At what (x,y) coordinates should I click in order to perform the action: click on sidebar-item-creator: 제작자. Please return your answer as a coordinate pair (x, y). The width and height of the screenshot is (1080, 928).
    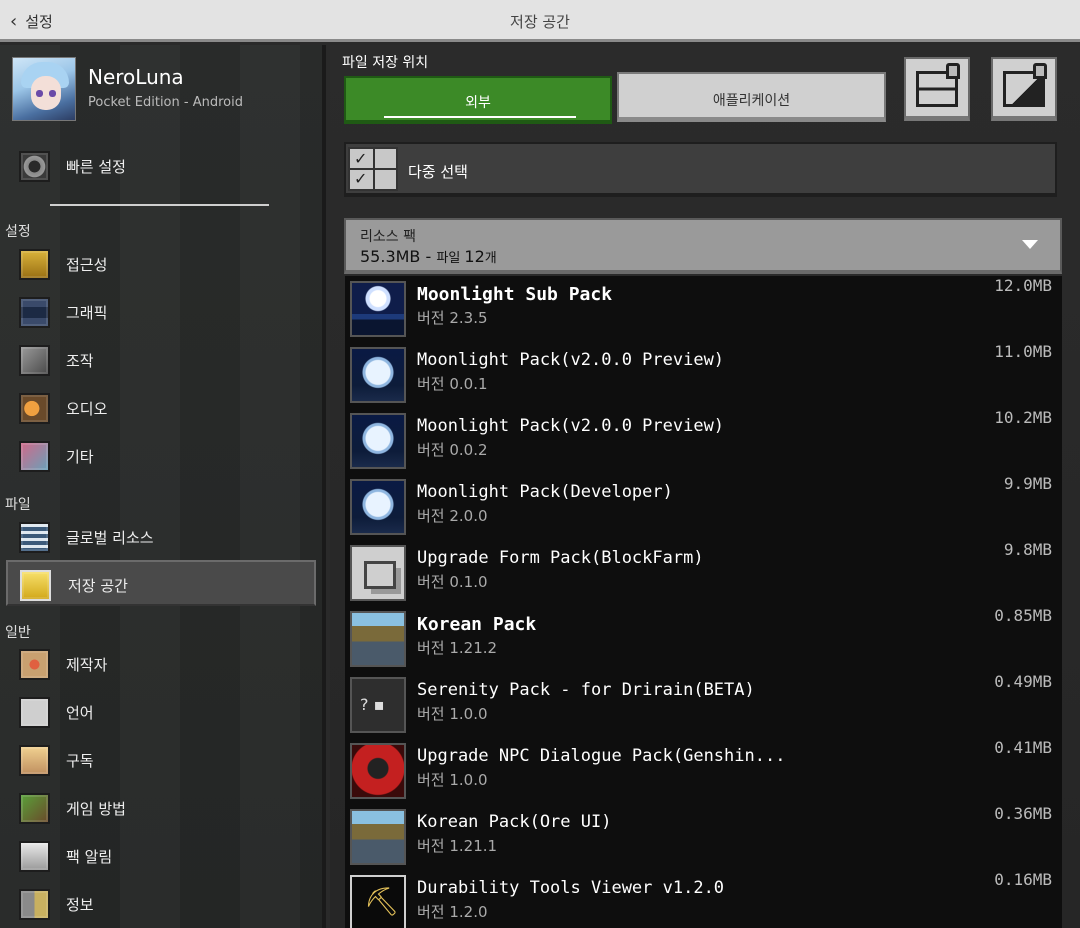
    Looking at the image, I should click on (163, 664).